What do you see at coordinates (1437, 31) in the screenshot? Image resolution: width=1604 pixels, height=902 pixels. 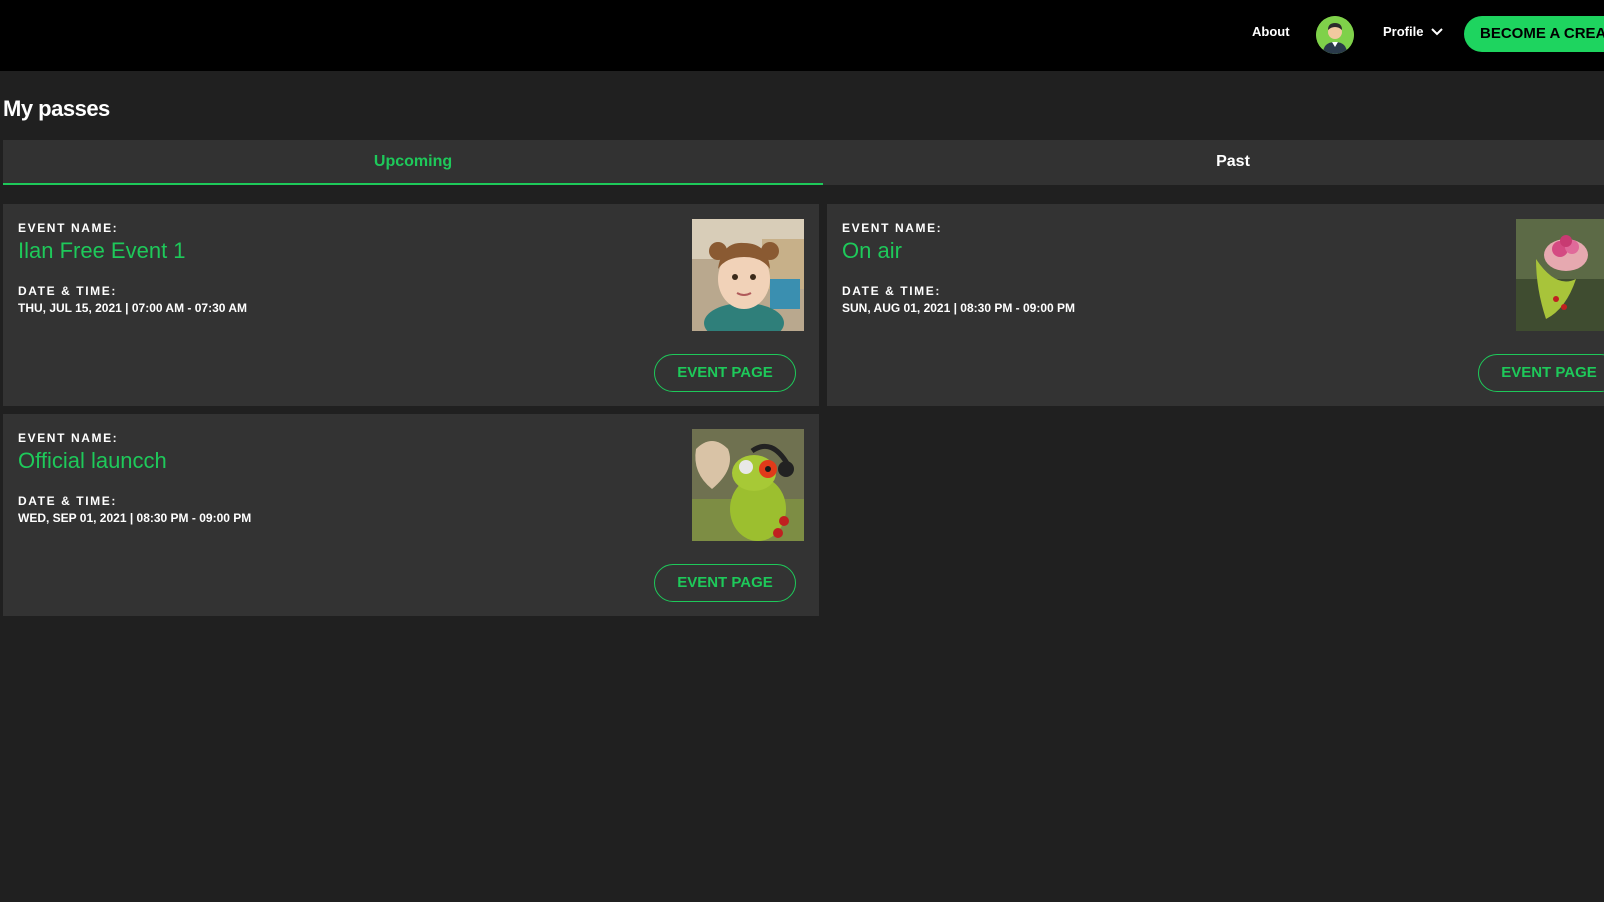 I see `chevron-down-icon` at bounding box center [1437, 31].